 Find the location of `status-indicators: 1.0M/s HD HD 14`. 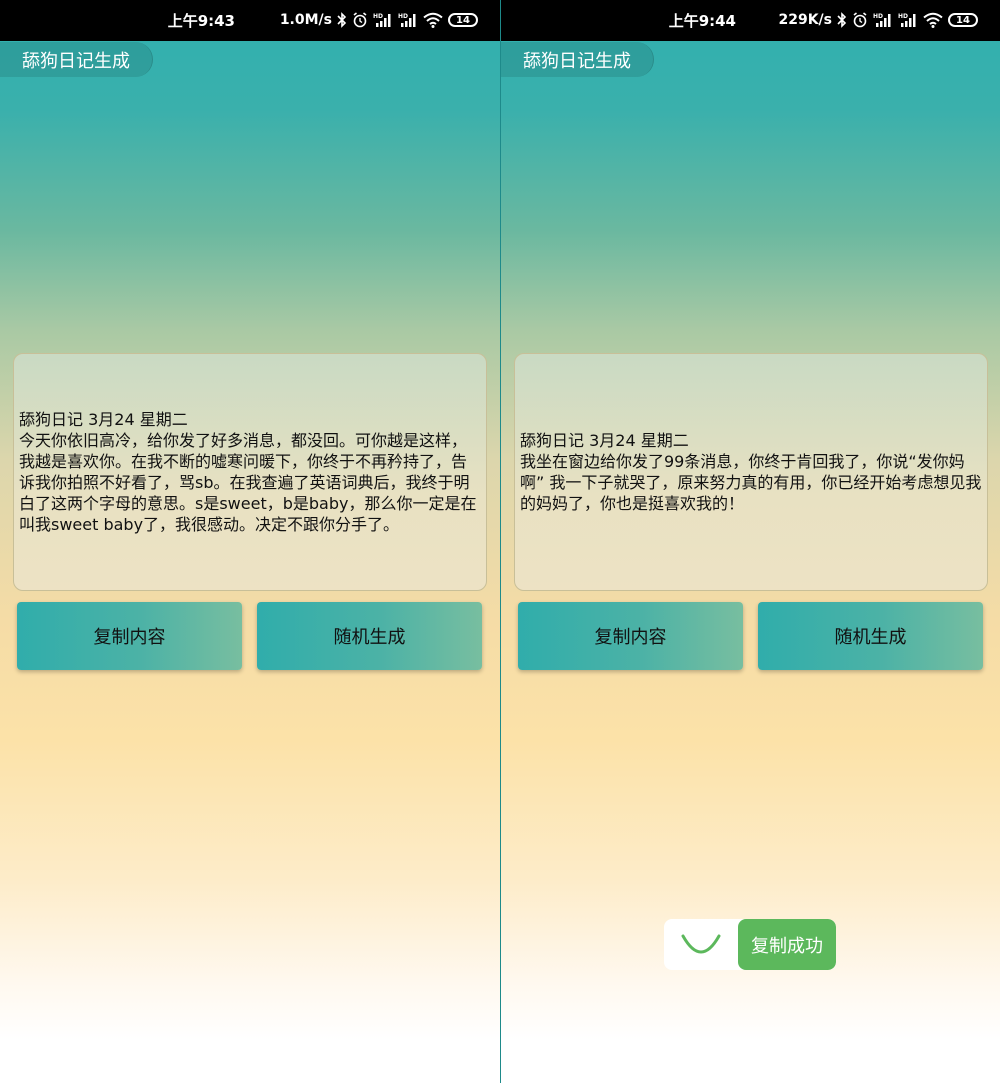

status-indicators: 1.0M/s HD HD 14 is located at coordinates (379, 20).